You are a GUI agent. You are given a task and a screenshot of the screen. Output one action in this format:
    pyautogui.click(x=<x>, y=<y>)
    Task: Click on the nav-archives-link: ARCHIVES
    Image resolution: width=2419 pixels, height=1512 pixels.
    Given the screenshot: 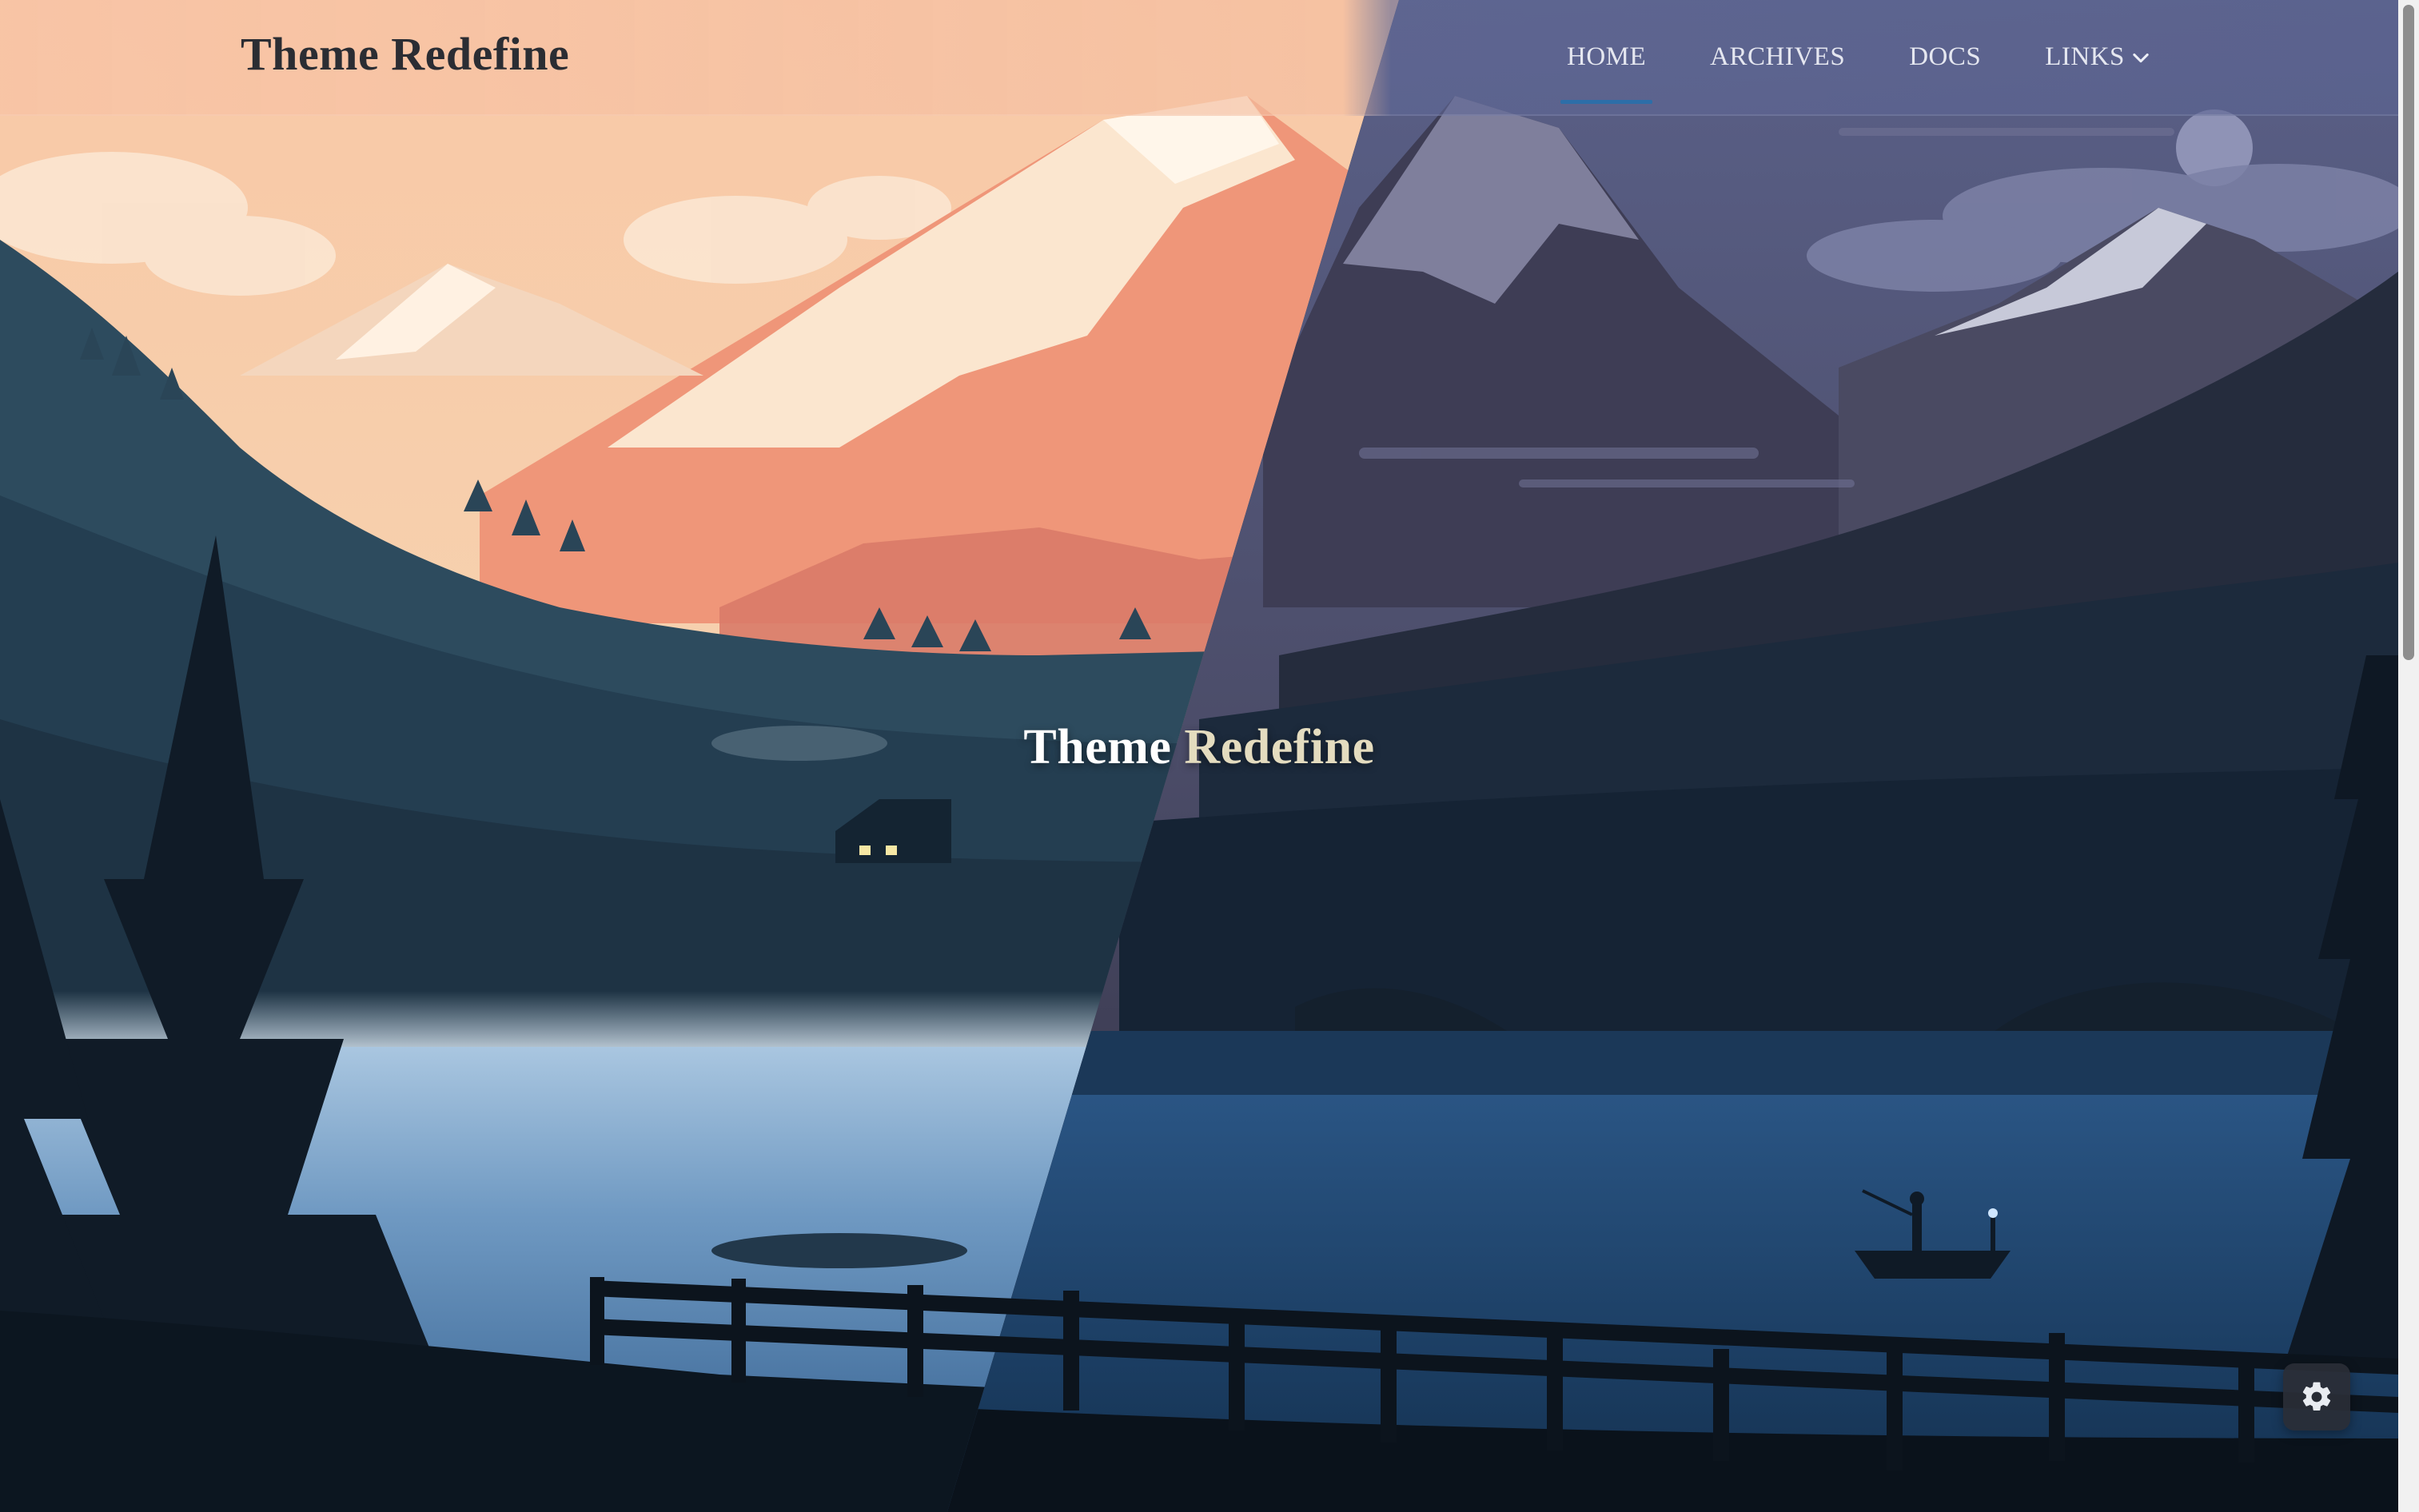 What is the action you would take?
    pyautogui.click(x=1778, y=57)
    